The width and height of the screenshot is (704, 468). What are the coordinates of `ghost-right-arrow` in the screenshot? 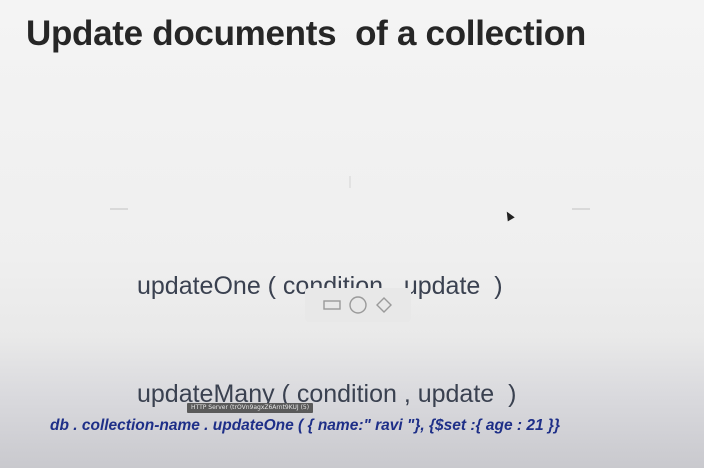 It's located at (581, 209).